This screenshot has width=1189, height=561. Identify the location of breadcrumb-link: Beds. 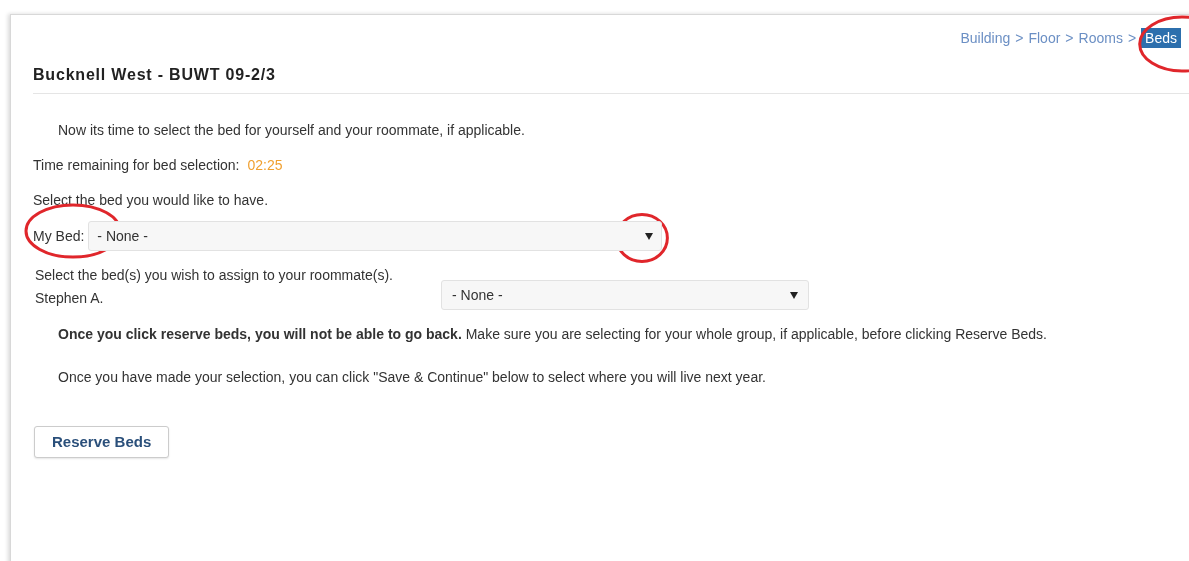
(1161, 37).